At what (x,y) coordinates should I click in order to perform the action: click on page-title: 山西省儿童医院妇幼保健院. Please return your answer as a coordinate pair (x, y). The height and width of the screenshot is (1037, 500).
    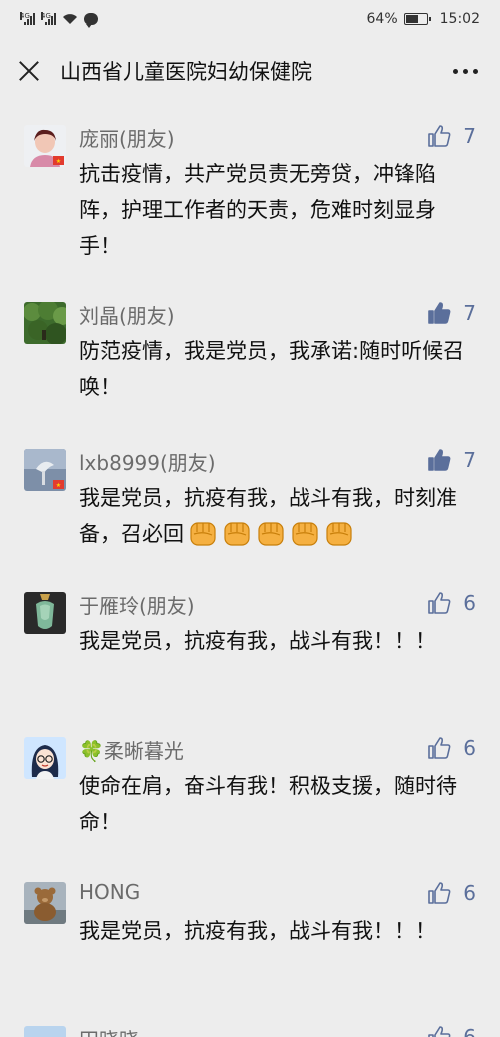
    Looking at the image, I should click on (186, 72).